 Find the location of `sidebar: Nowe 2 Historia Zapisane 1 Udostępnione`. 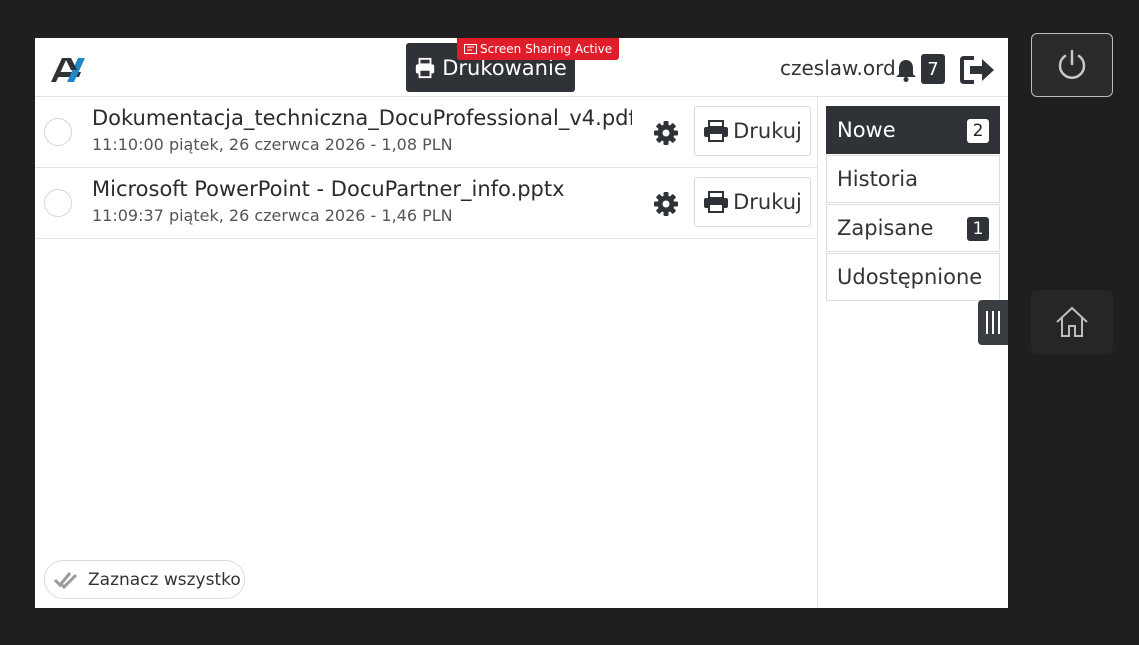

sidebar: Nowe 2 Historia Zapisane 1 Udostępnione is located at coordinates (912, 352).